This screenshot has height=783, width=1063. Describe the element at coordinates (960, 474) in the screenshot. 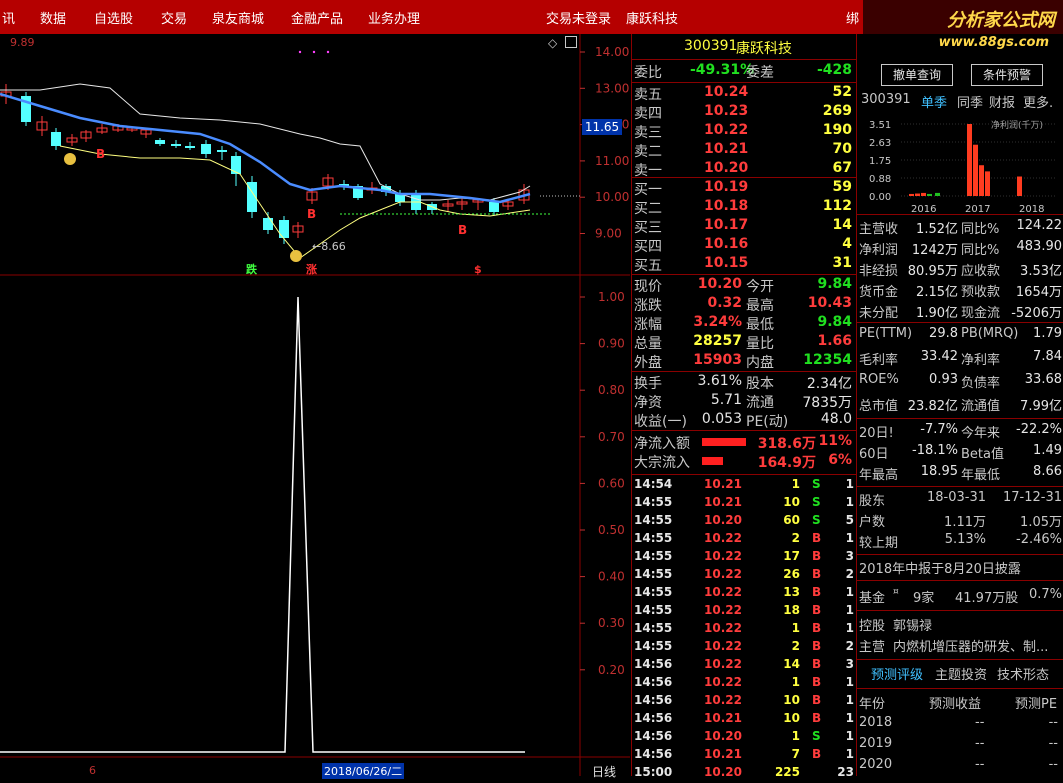

I see `f10-row: 年最高 18.95 年最低 8.66` at that location.